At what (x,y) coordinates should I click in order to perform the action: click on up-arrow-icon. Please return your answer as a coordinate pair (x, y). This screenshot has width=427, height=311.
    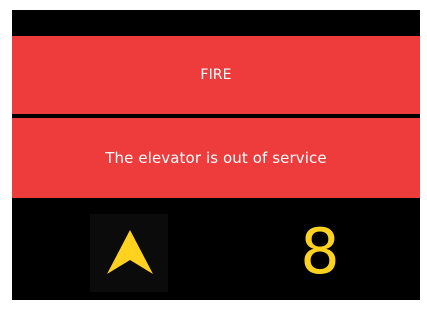
    Looking at the image, I should click on (130, 252).